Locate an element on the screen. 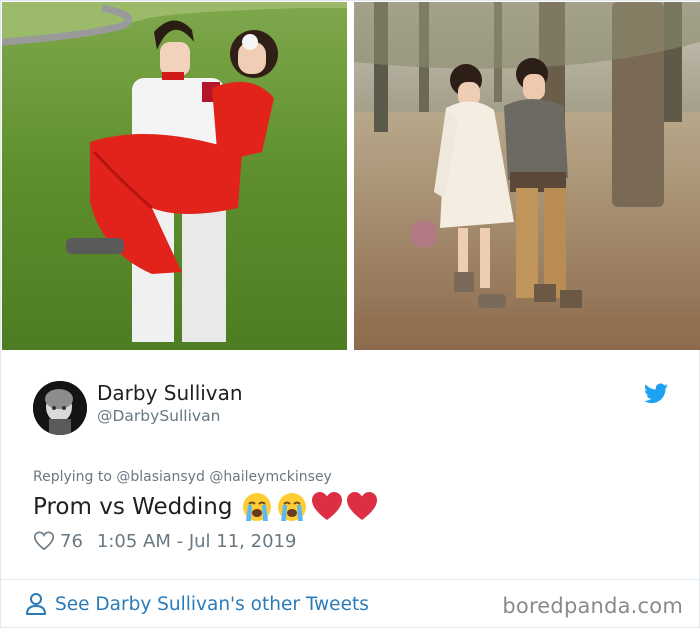  tweet-meta: 76 1:05 AM - Jul 11, 2019 is located at coordinates (164, 541).